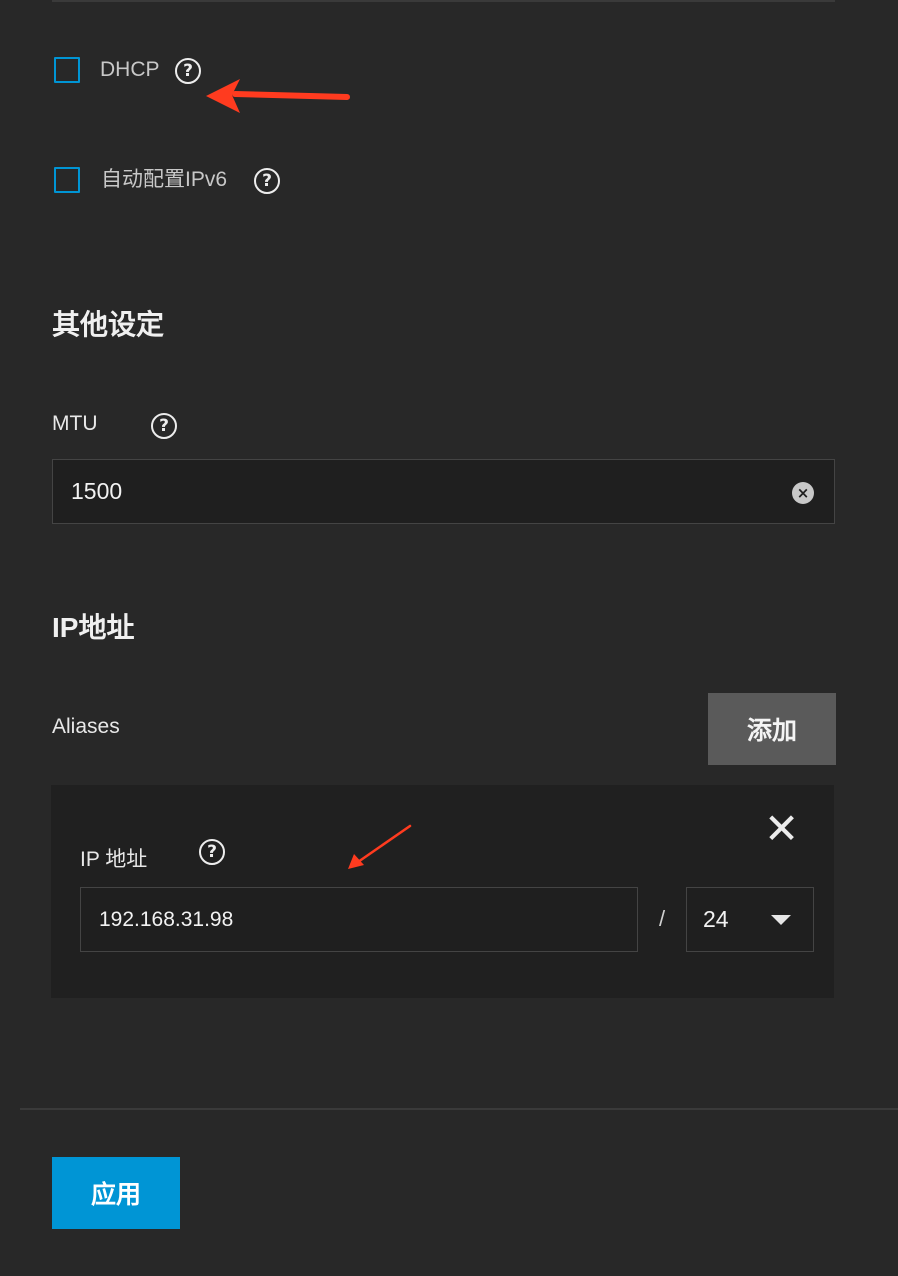  I want to click on autoconfig-ipv6-help-icon: ?, so click(267, 181).